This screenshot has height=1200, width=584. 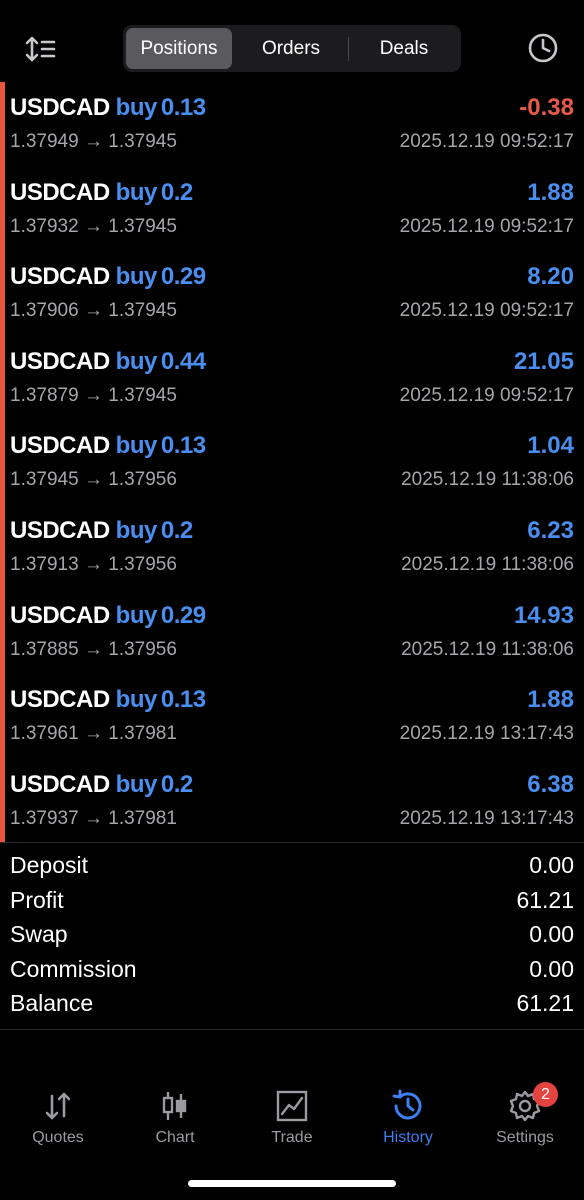 I want to click on clock-icon, so click(x=543, y=48).